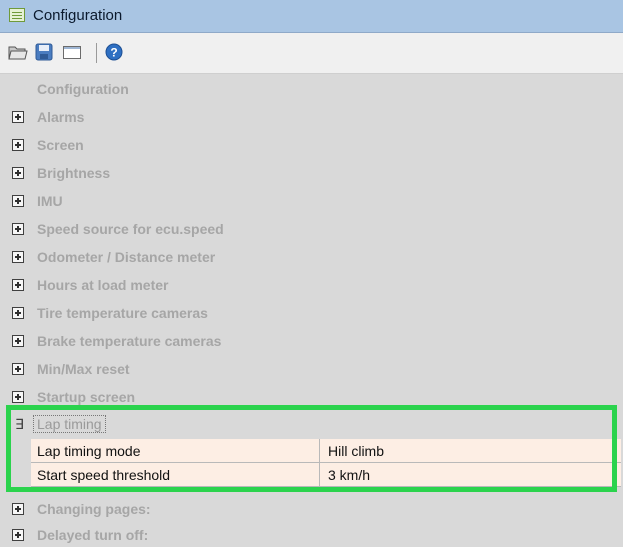  Describe the element at coordinates (326, 475) in the screenshot. I see `property-row-start-speed-threshold: Start speed threshold 3 km/h` at that location.